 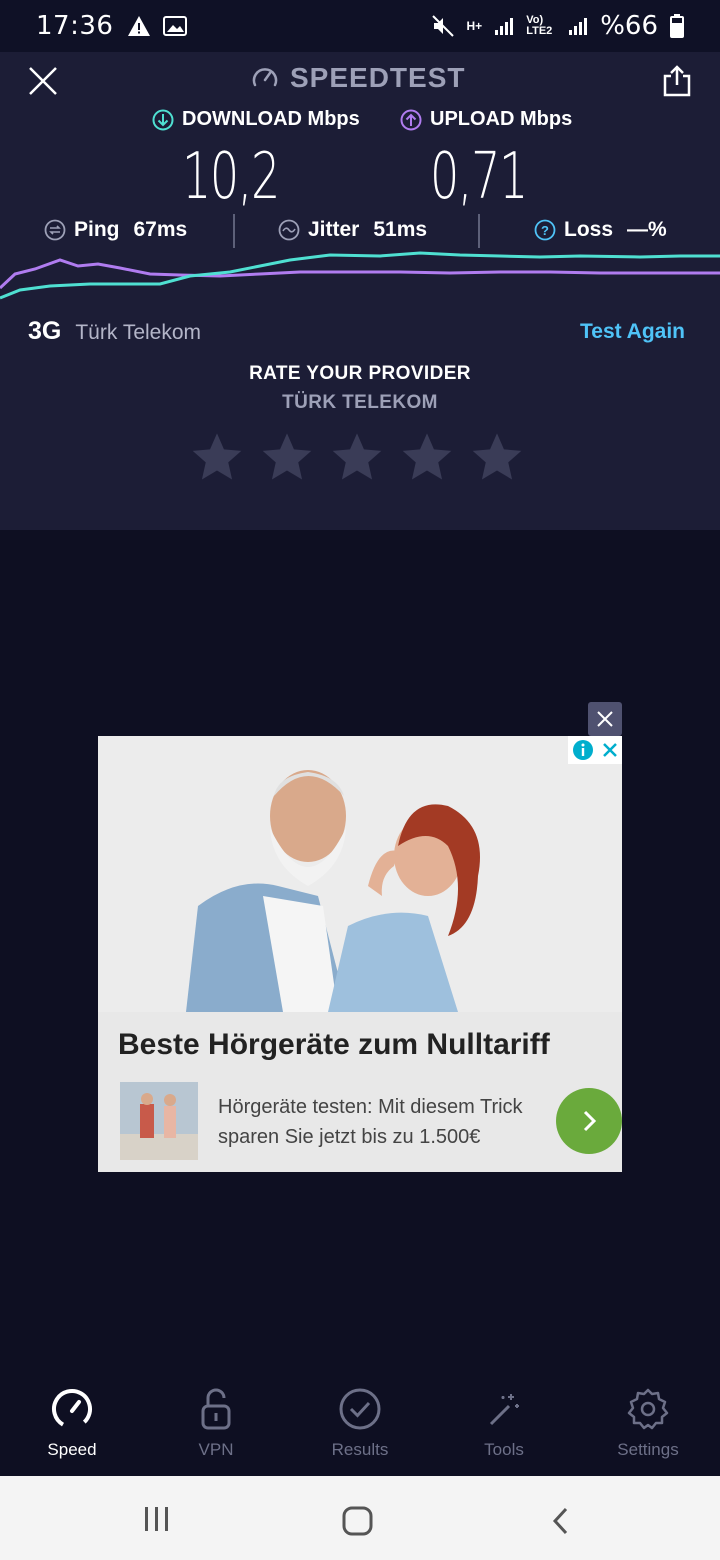 What do you see at coordinates (289, 230) in the screenshot?
I see `jitter-icon` at bounding box center [289, 230].